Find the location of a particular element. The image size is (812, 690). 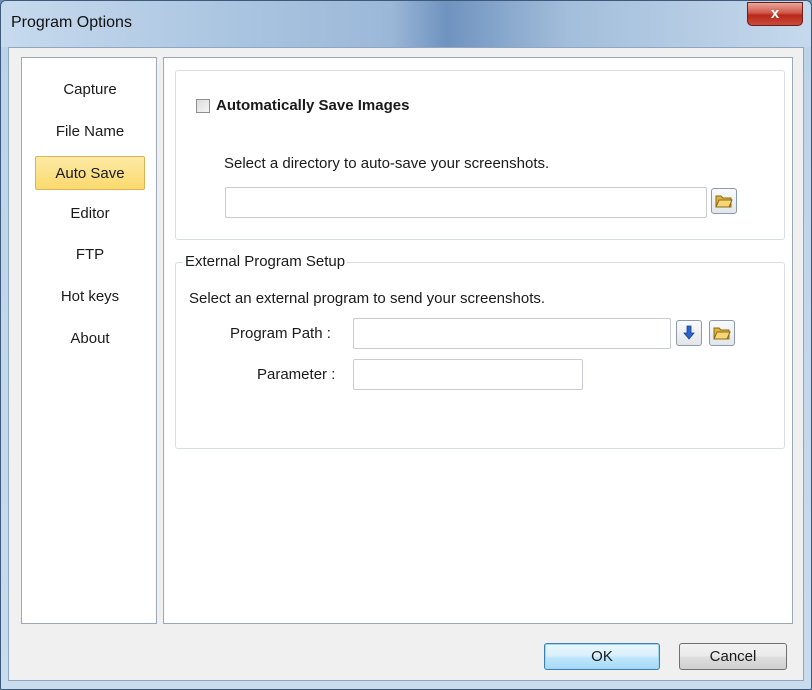

select-program-button is located at coordinates (689, 333).